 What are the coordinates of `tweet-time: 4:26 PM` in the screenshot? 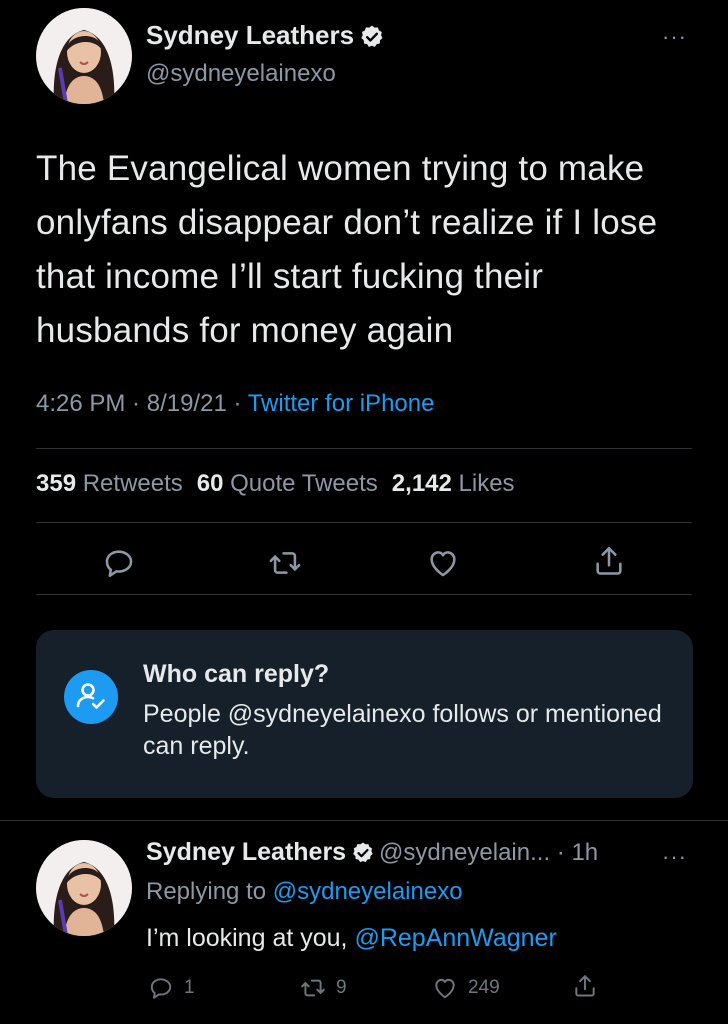 It's located at (81, 403).